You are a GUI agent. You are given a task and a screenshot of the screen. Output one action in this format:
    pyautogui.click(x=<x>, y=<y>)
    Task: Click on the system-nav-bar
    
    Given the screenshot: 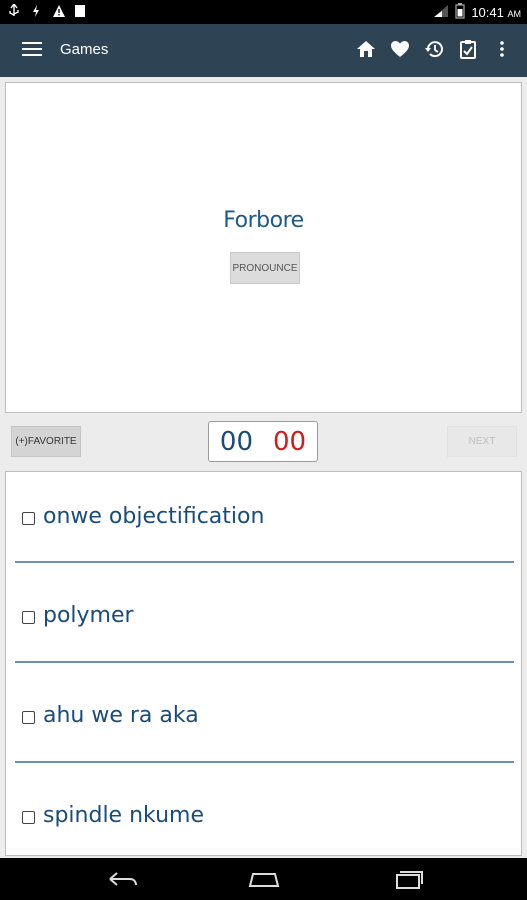 What is the action you would take?
    pyautogui.click(x=263, y=879)
    